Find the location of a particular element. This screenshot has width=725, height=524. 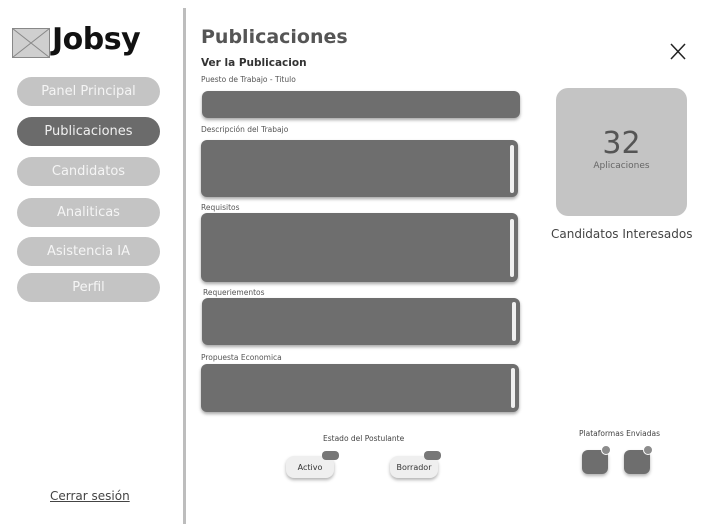

page-title: Publicaciones is located at coordinates (274, 37).